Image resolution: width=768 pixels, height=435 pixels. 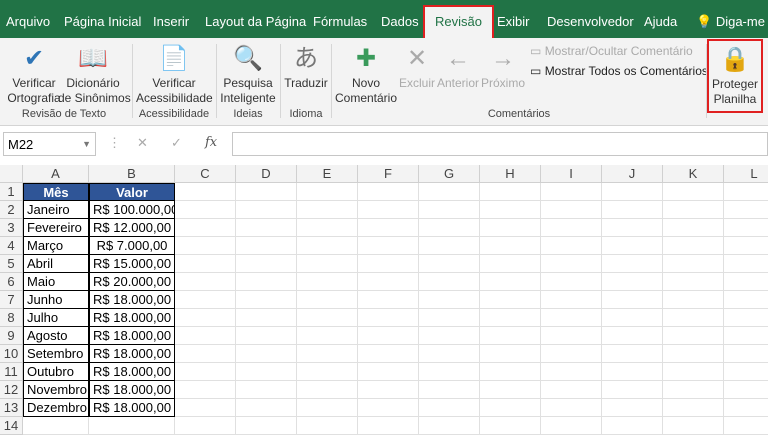 What do you see at coordinates (171, 19) in the screenshot?
I see `tab-inserir: Inserir` at bounding box center [171, 19].